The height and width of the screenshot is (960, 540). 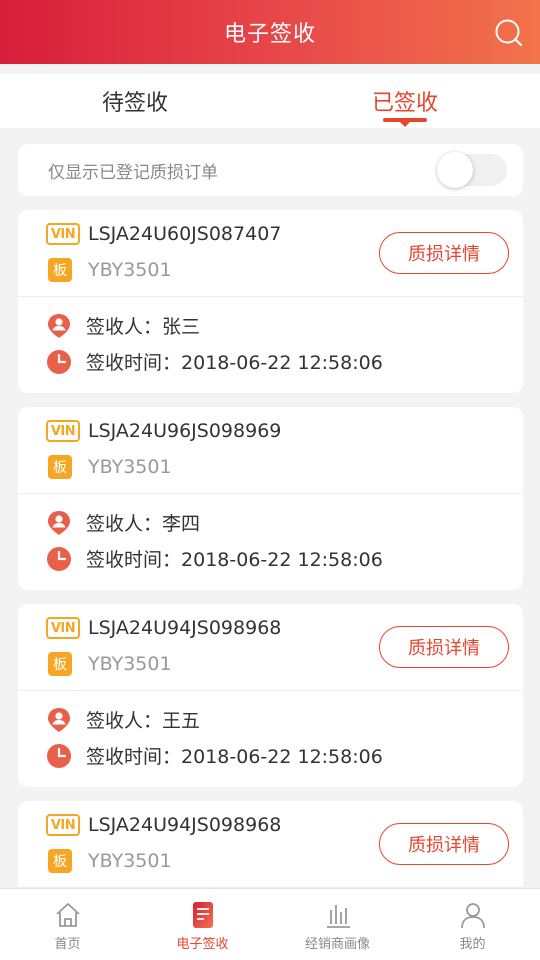 I want to click on bar-chart-icon, so click(x=338, y=916).